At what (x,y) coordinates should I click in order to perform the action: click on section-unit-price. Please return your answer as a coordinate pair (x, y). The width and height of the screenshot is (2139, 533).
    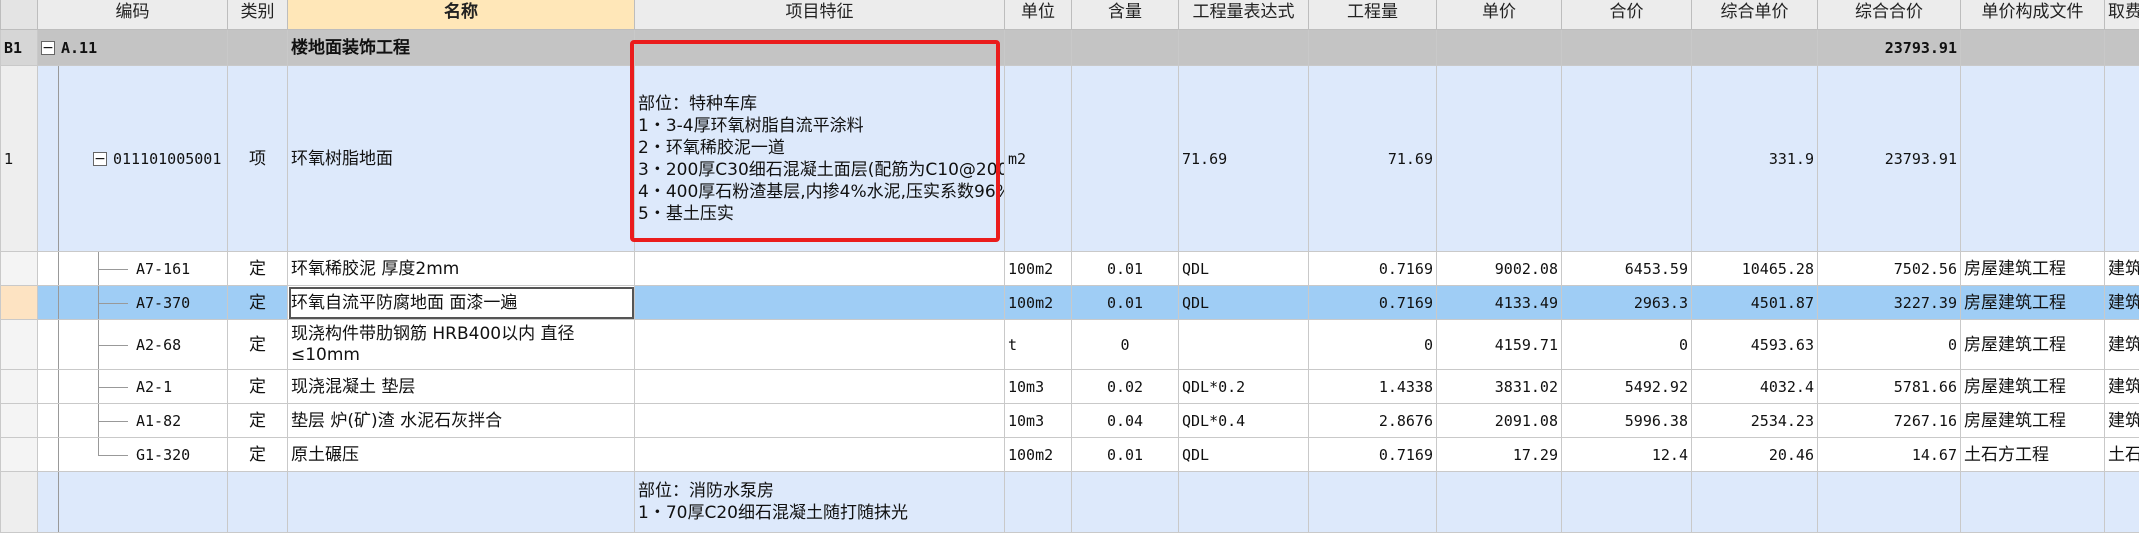
    Looking at the image, I should click on (1499, 48).